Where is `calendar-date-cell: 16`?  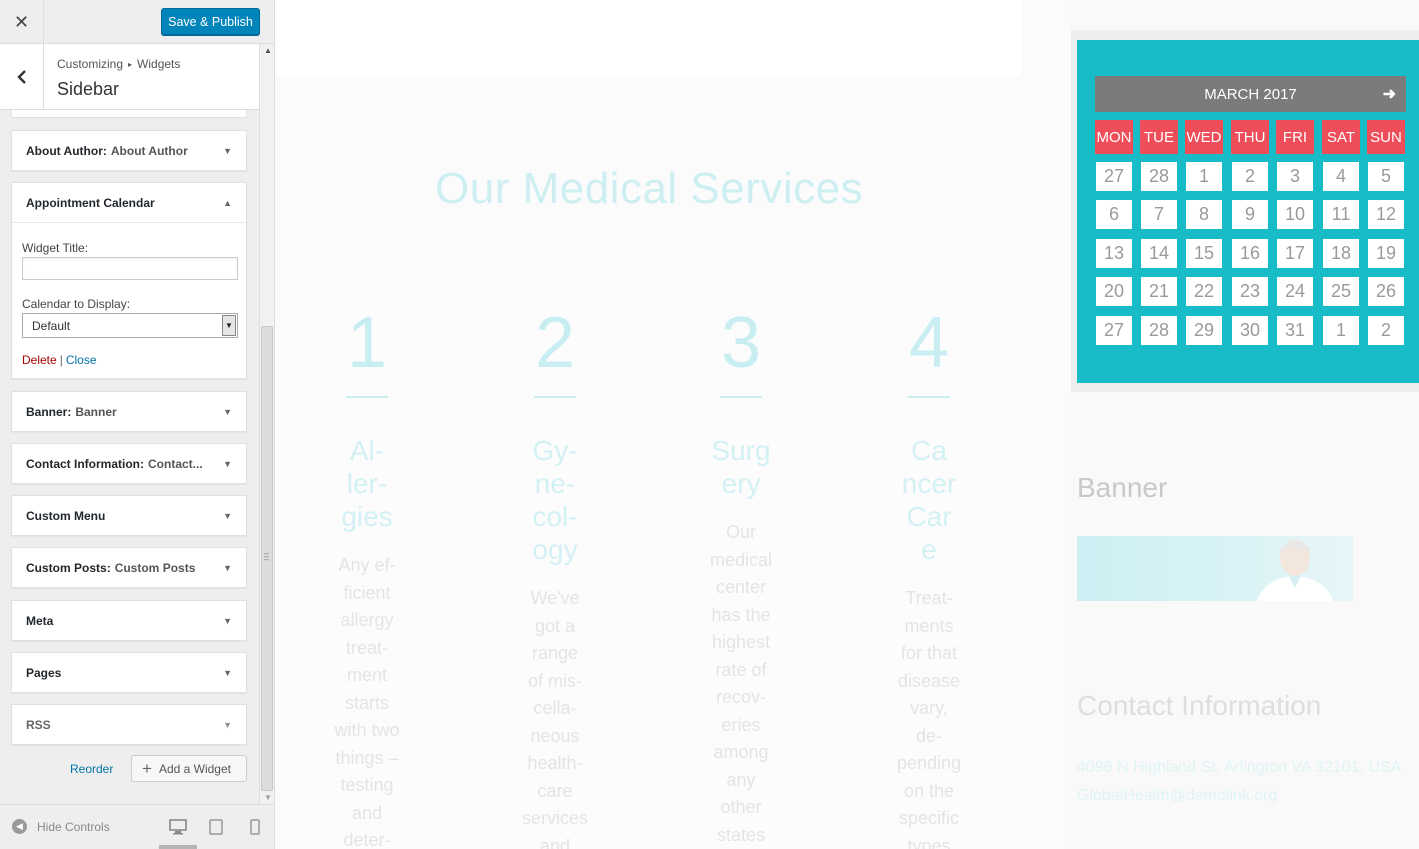
calendar-date-cell: 16 is located at coordinates (1250, 253).